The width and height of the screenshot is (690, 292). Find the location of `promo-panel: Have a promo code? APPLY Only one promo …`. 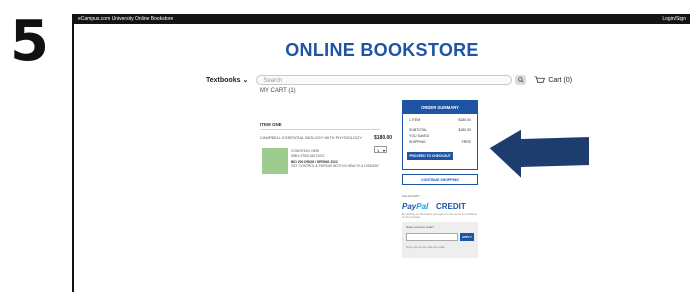

promo-panel: Have a promo code? APPLY Only one promo … is located at coordinates (440, 240).